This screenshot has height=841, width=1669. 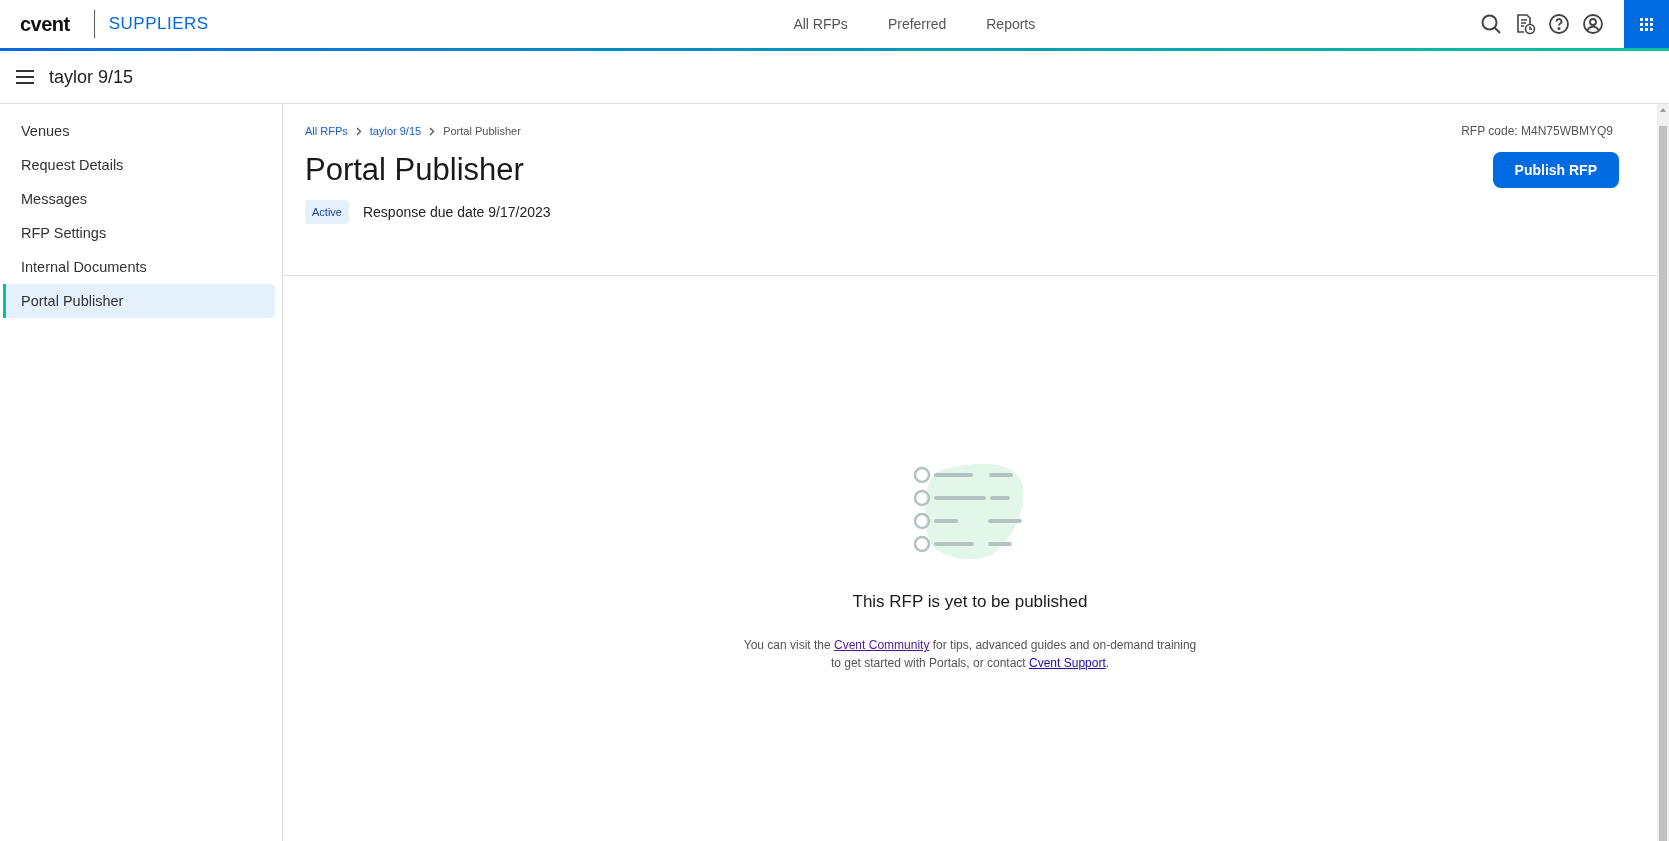 What do you see at coordinates (1491, 24) in the screenshot?
I see `search-icon` at bounding box center [1491, 24].